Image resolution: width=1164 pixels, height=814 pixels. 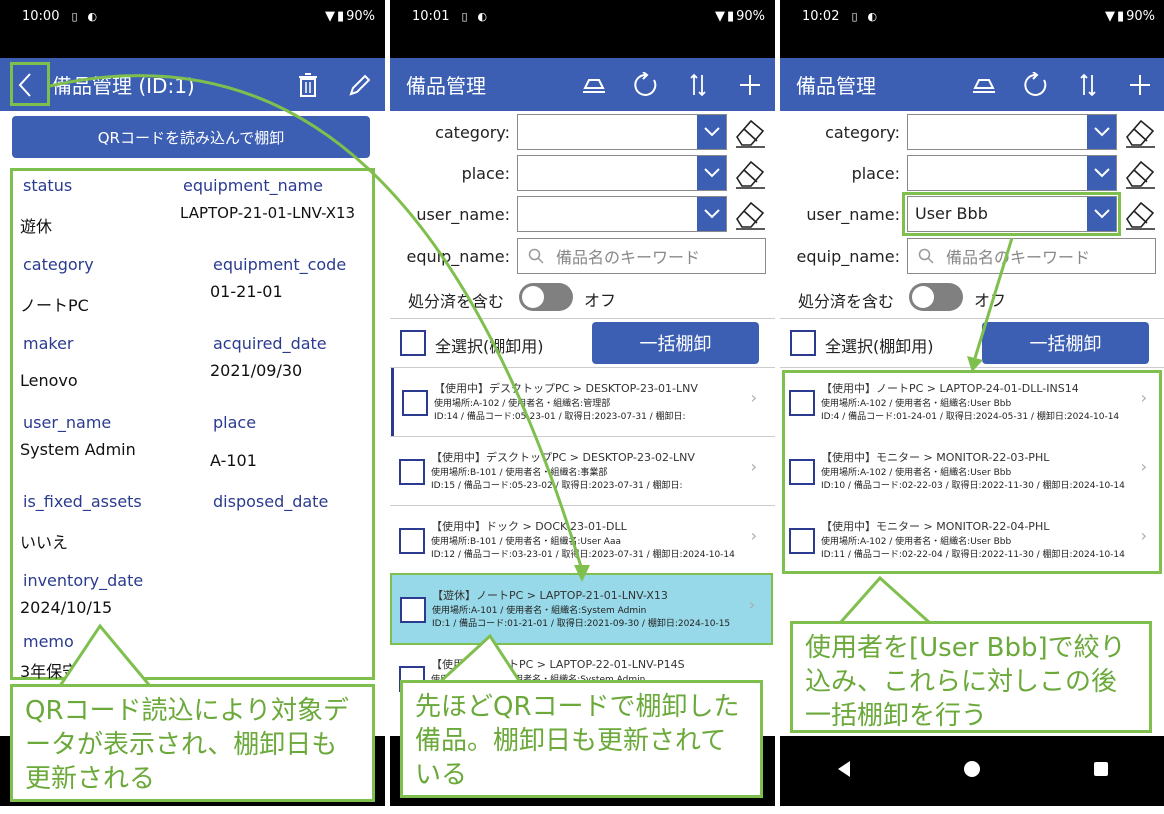 What do you see at coordinates (519, 473) in the screenshot?
I see `item-location: 使用場所:B-101 / 使用者名・組織名:事業部` at bounding box center [519, 473].